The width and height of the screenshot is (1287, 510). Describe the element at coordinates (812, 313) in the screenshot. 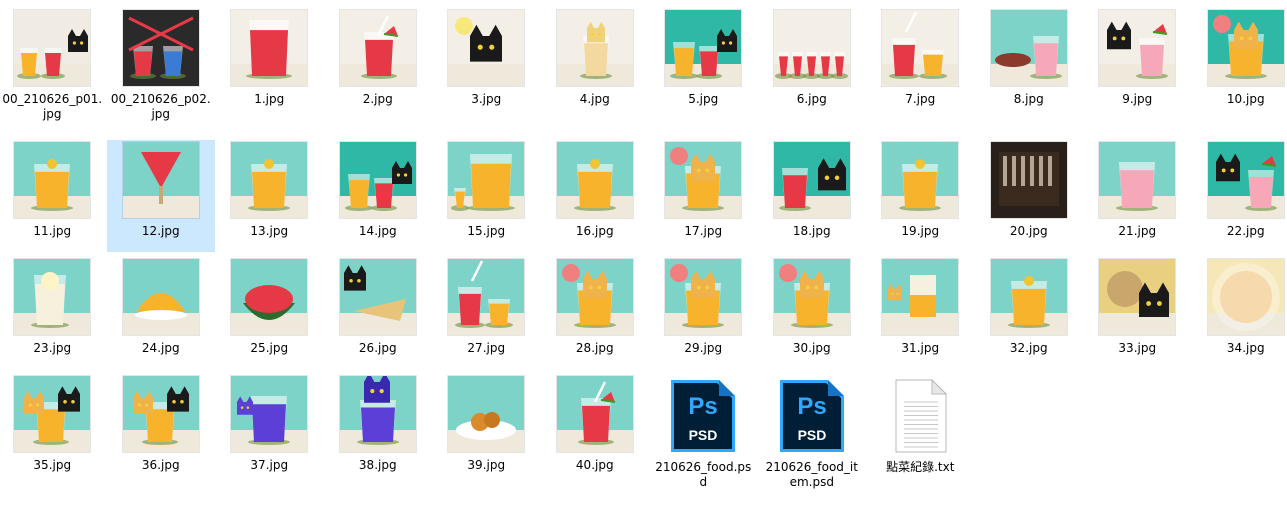

I see `file-item: 30.jpg` at that location.